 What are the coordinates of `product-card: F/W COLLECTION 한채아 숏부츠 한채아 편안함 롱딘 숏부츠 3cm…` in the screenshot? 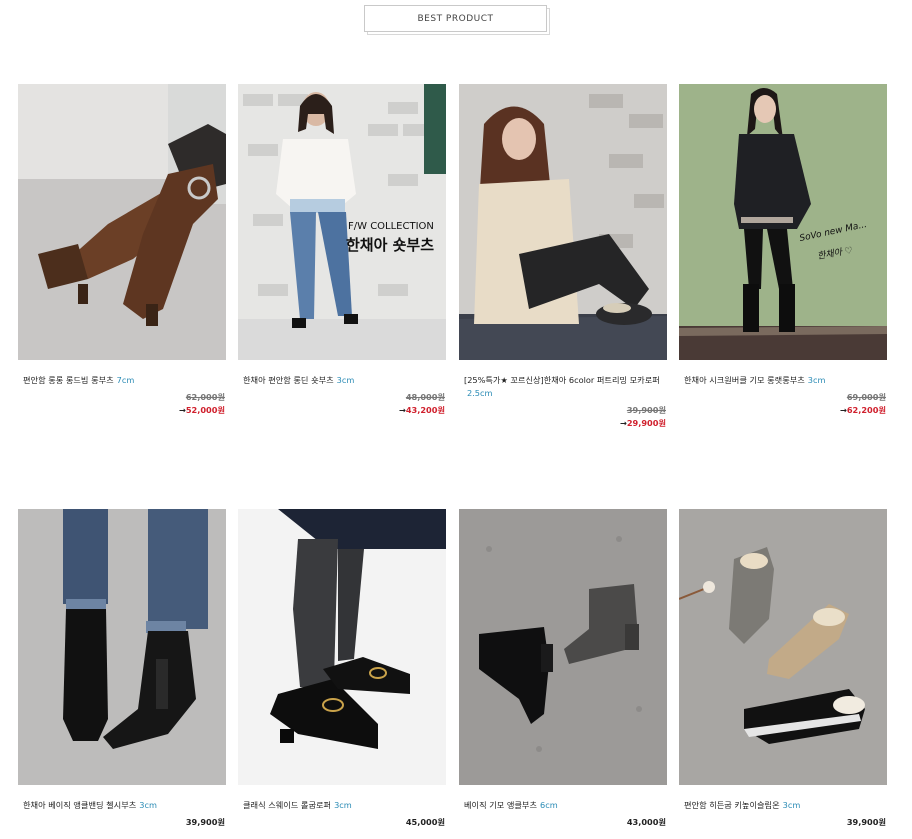 It's located at (342, 250).